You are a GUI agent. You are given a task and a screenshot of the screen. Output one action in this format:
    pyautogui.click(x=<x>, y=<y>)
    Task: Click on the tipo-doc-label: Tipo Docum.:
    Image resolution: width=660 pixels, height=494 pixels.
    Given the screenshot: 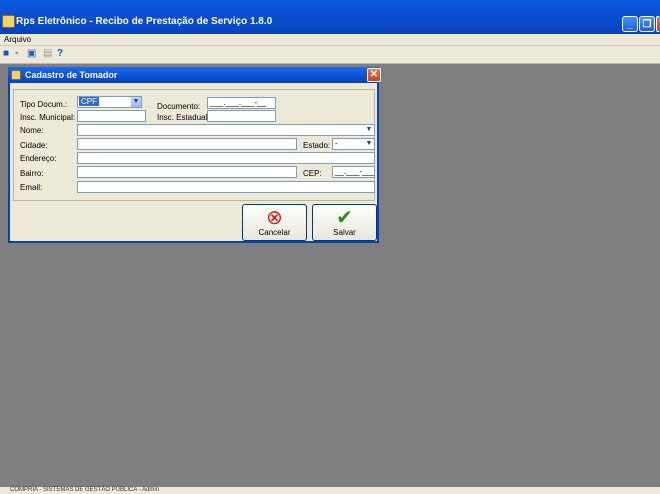 What is the action you would take?
    pyautogui.click(x=44, y=104)
    